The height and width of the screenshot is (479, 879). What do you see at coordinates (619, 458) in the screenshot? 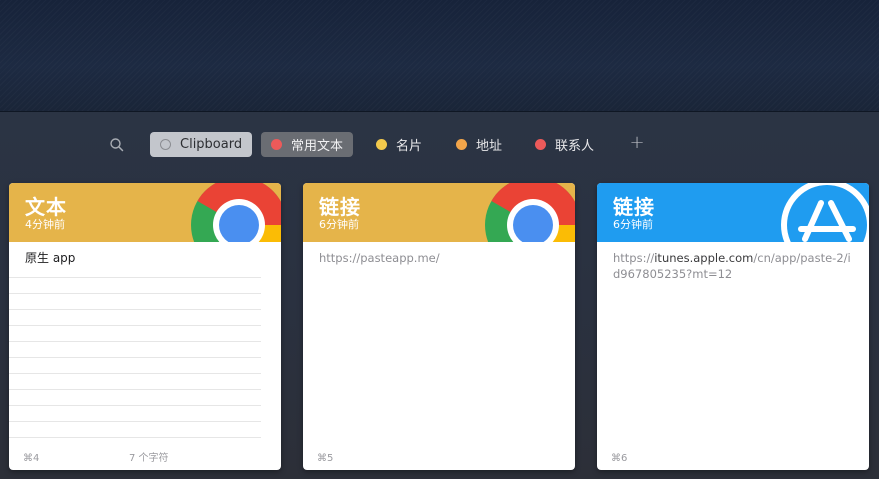
I see `card-shortcut: ⌘6` at bounding box center [619, 458].